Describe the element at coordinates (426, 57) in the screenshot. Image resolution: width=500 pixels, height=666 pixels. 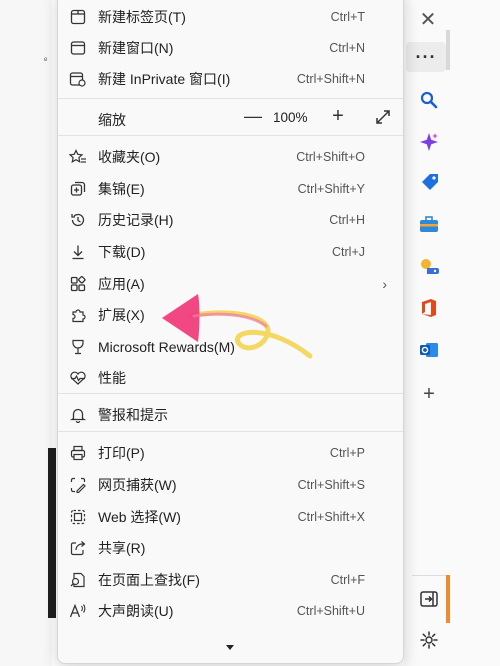
I see `settings-and-more-button: ···` at that location.